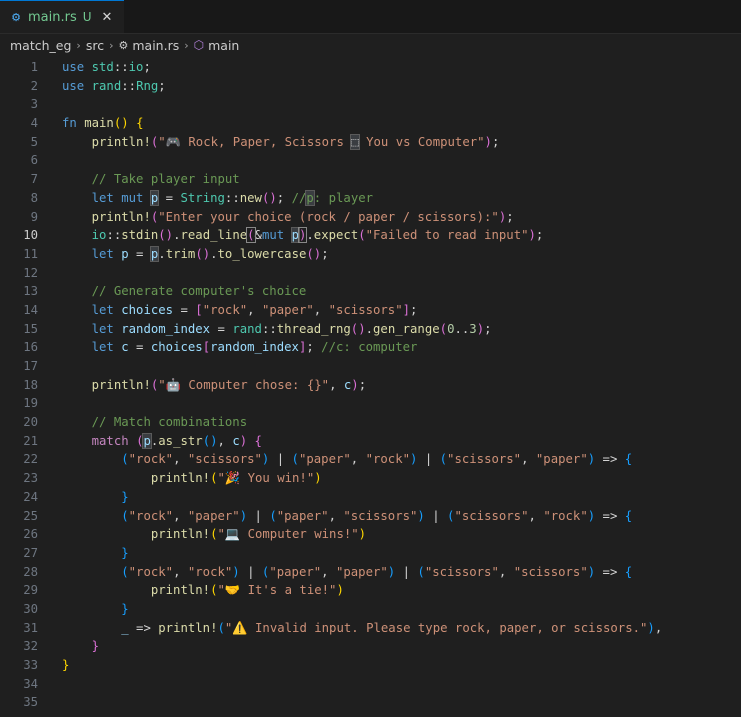 Image resolution: width=741 pixels, height=717 pixels. Describe the element at coordinates (370, 179) in the screenshot. I see `code-line: 7 // Take player input` at that location.